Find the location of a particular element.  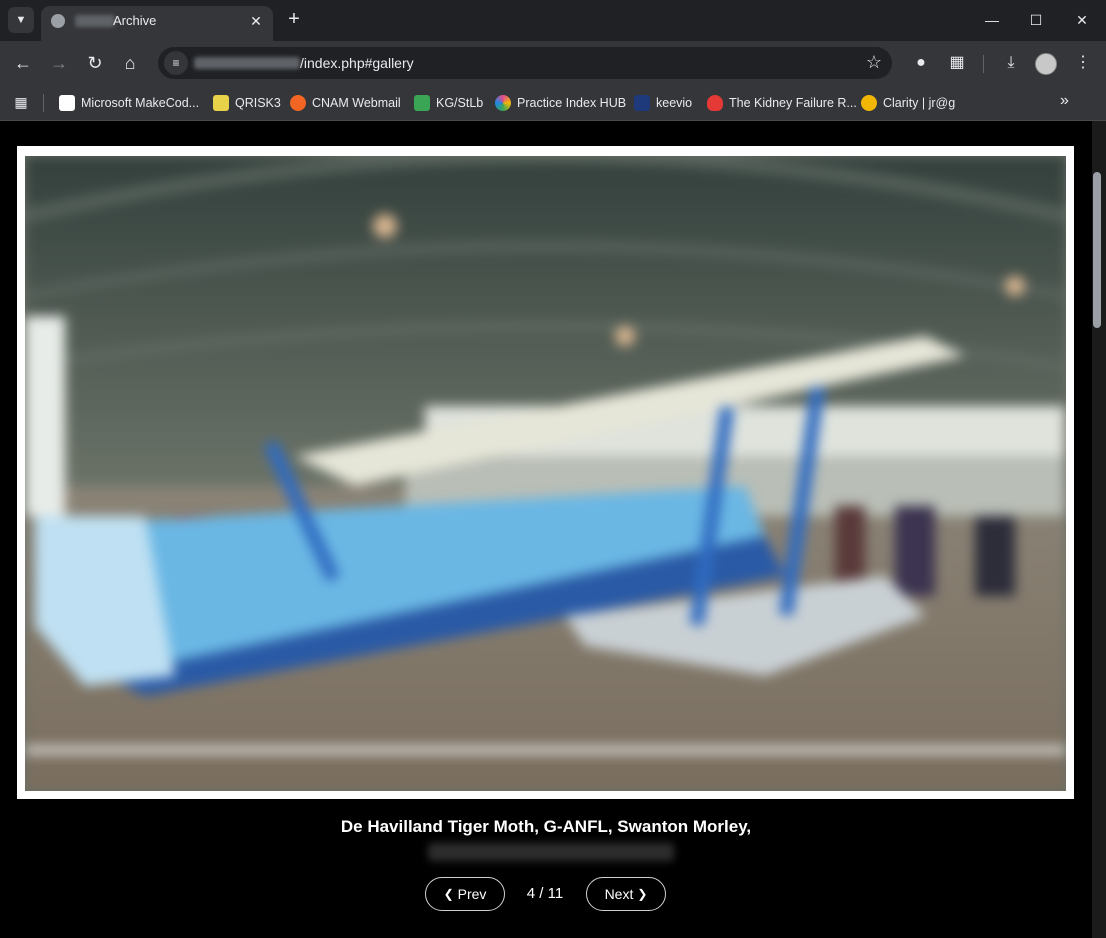

gallery-pager: ❮ Prev 4 / 11 Next ❯ is located at coordinates (546, 895).